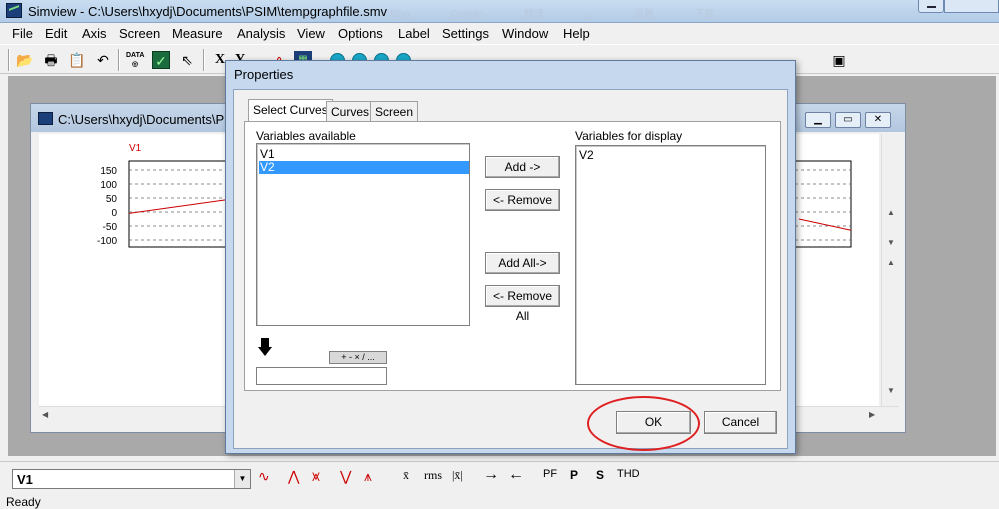 Image resolution: width=999 pixels, height=509 pixels. What do you see at coordinates (112, 199) in the screenshot?
I see `y-tick-label: 50` at bounding box center [112, 199].